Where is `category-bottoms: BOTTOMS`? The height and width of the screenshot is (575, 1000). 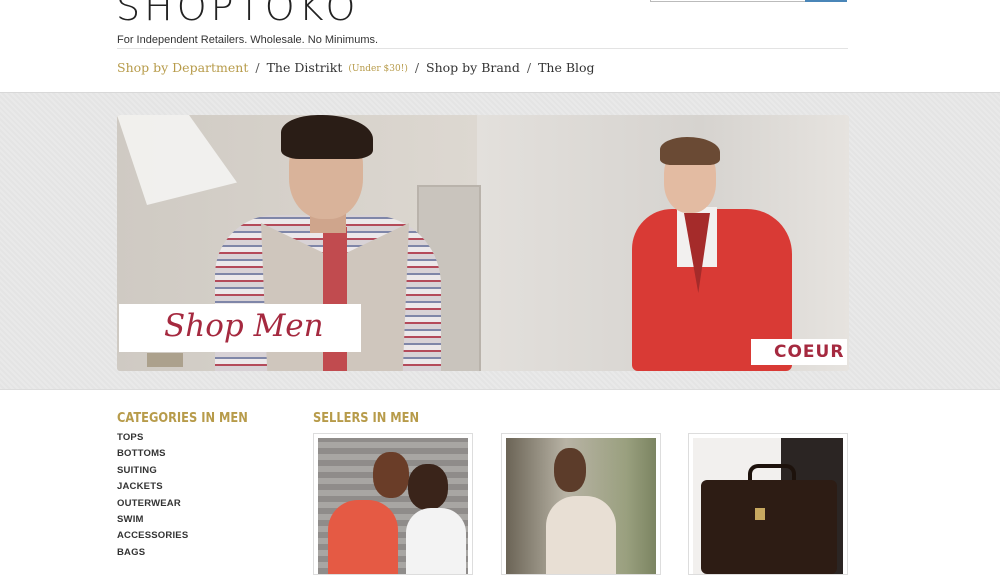 category-bottoms: BOTTOMS is located at coordinates (152, 455).